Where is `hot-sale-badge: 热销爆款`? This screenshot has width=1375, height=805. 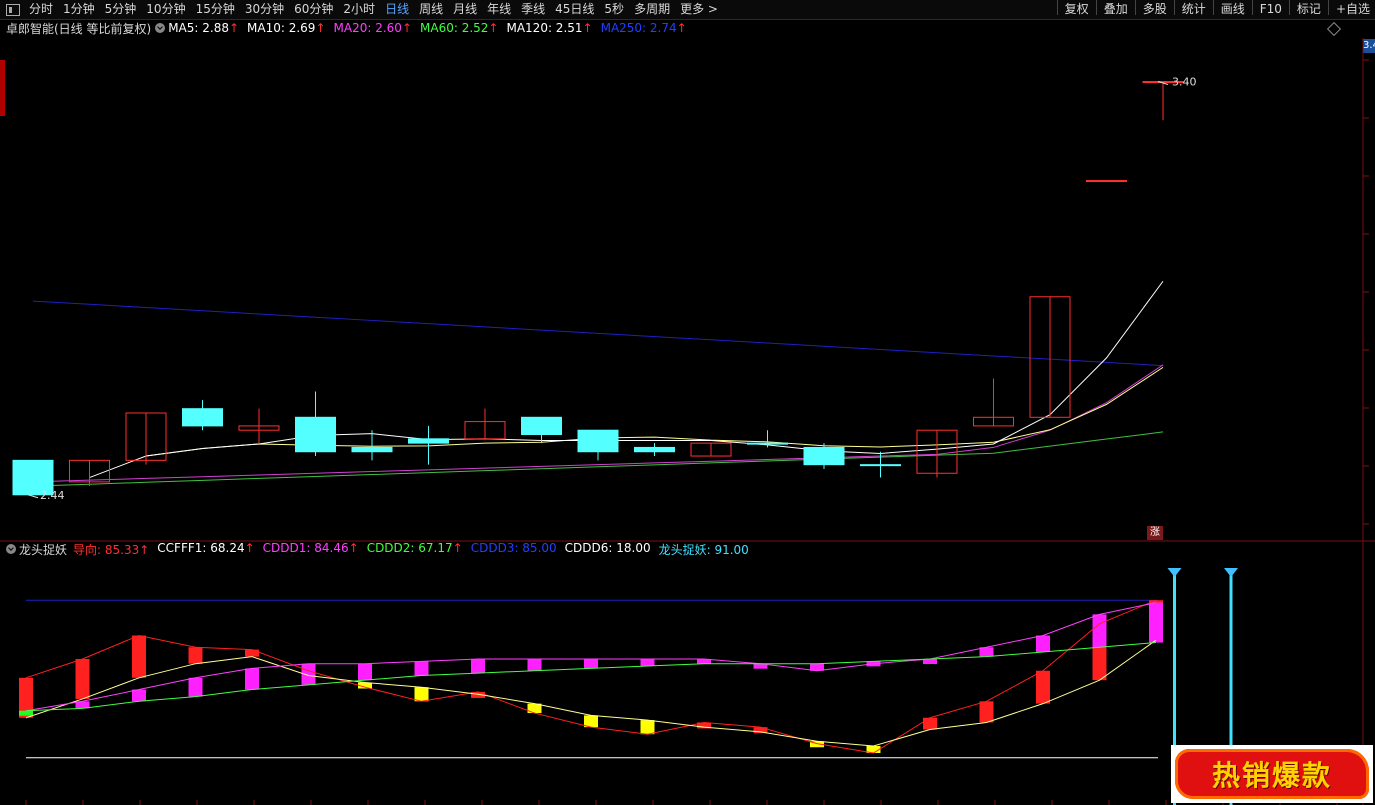 hot-sale-badge: 热销爆款 is located at coordinates (1272, 774).